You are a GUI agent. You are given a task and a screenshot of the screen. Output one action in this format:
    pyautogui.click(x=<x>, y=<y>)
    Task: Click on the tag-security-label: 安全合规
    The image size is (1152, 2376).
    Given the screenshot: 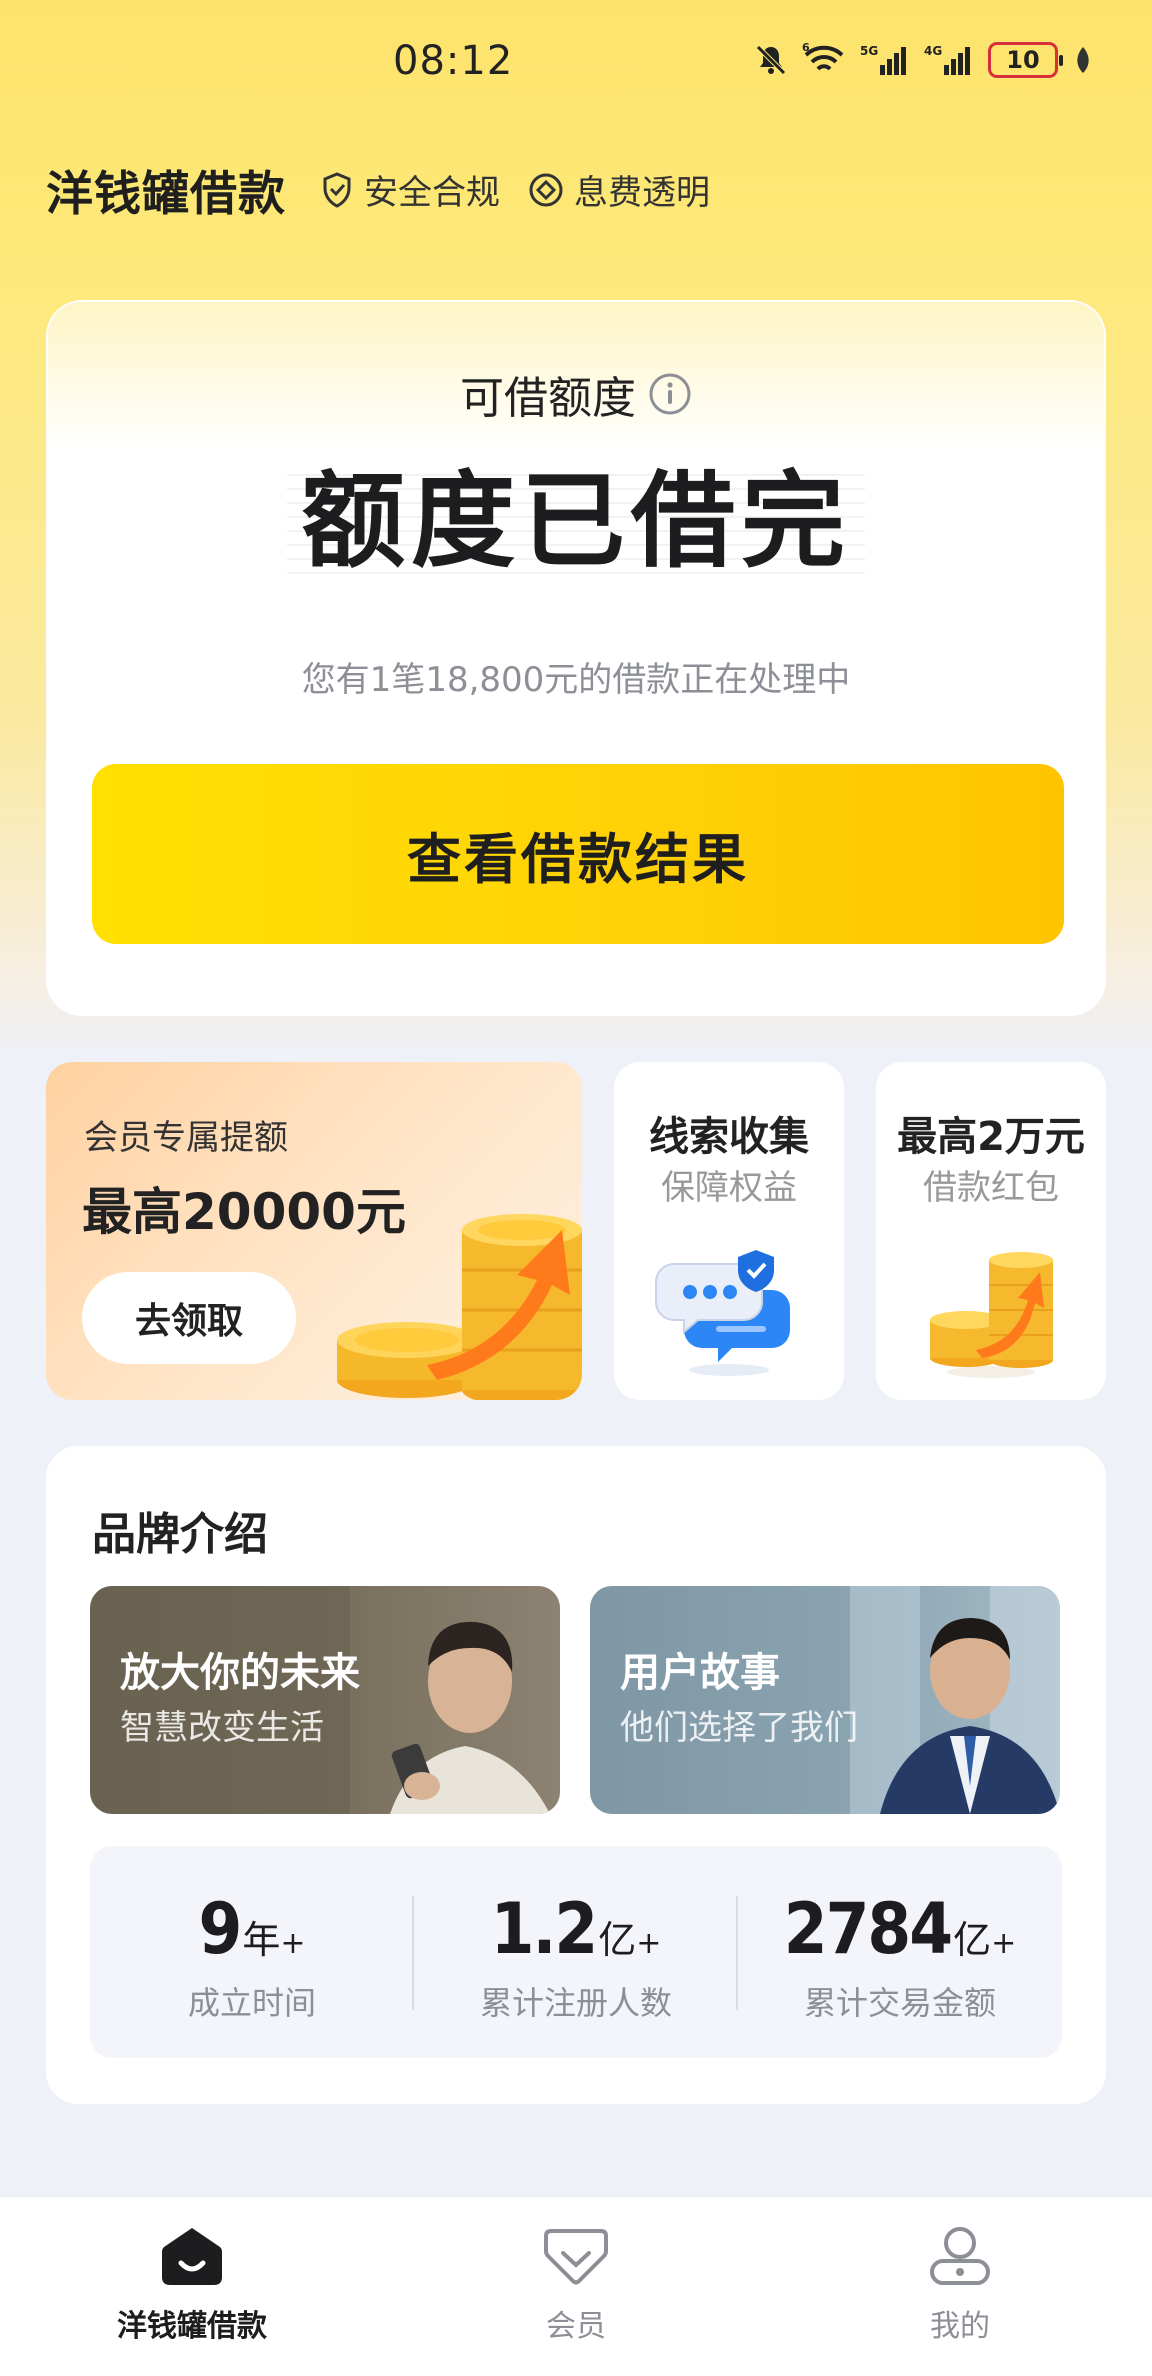 What is the action you would take?
    pyautogui.click(x=432, y=193)
    